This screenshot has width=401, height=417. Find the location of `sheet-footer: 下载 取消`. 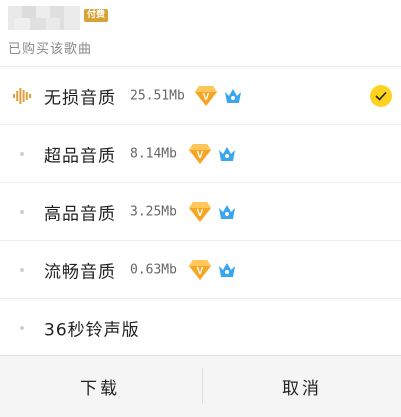

sheet-footer: 下载 取消 is located at coordinates (200, 386).